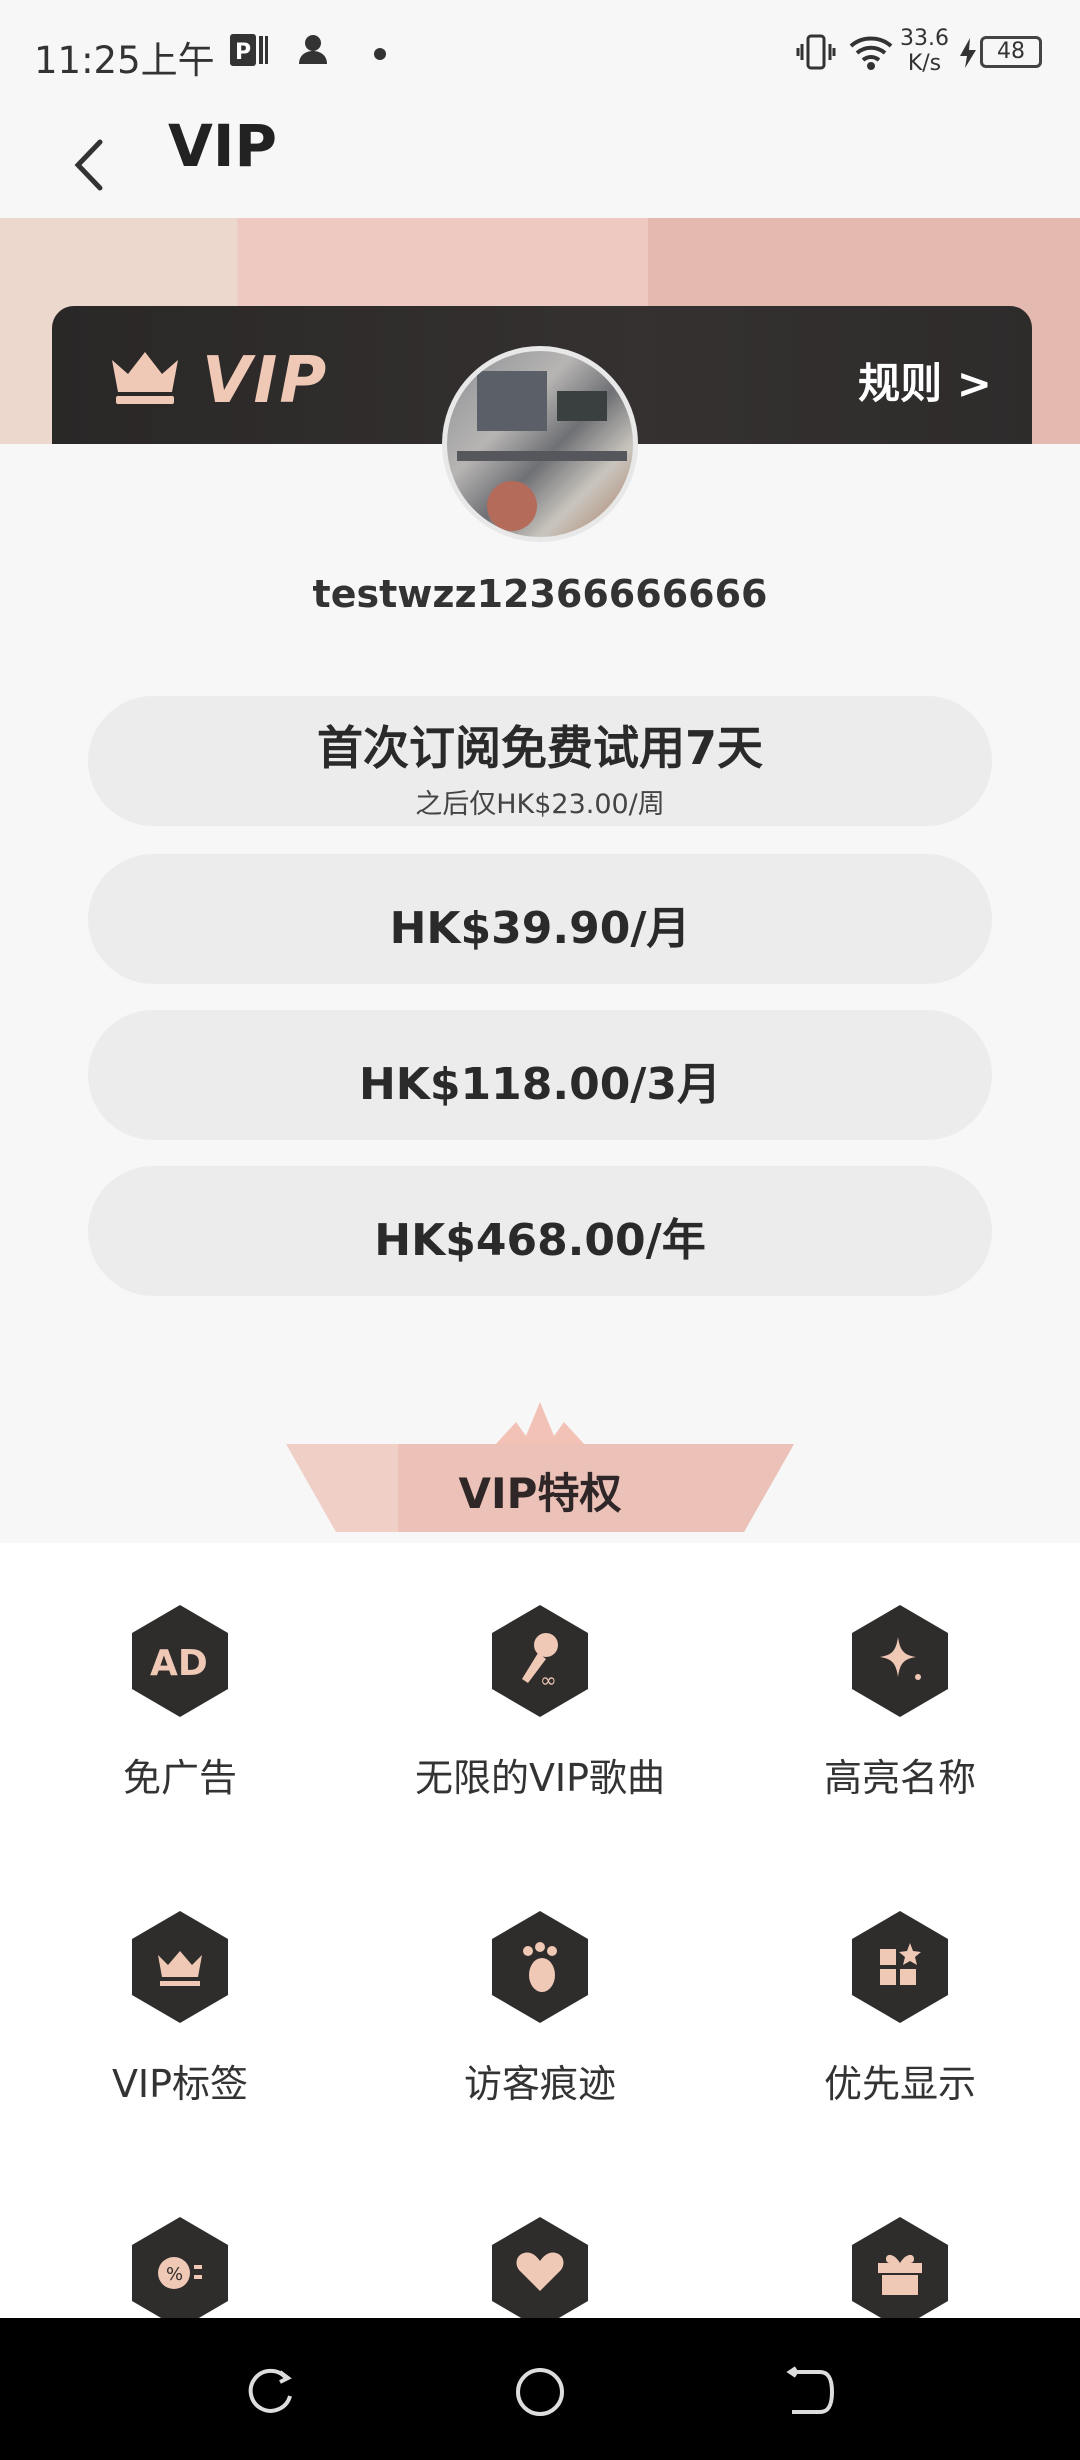 This screenshot has height=2460, width=1080. I want to click on rules-link: 规则 >, so click(925, 380).